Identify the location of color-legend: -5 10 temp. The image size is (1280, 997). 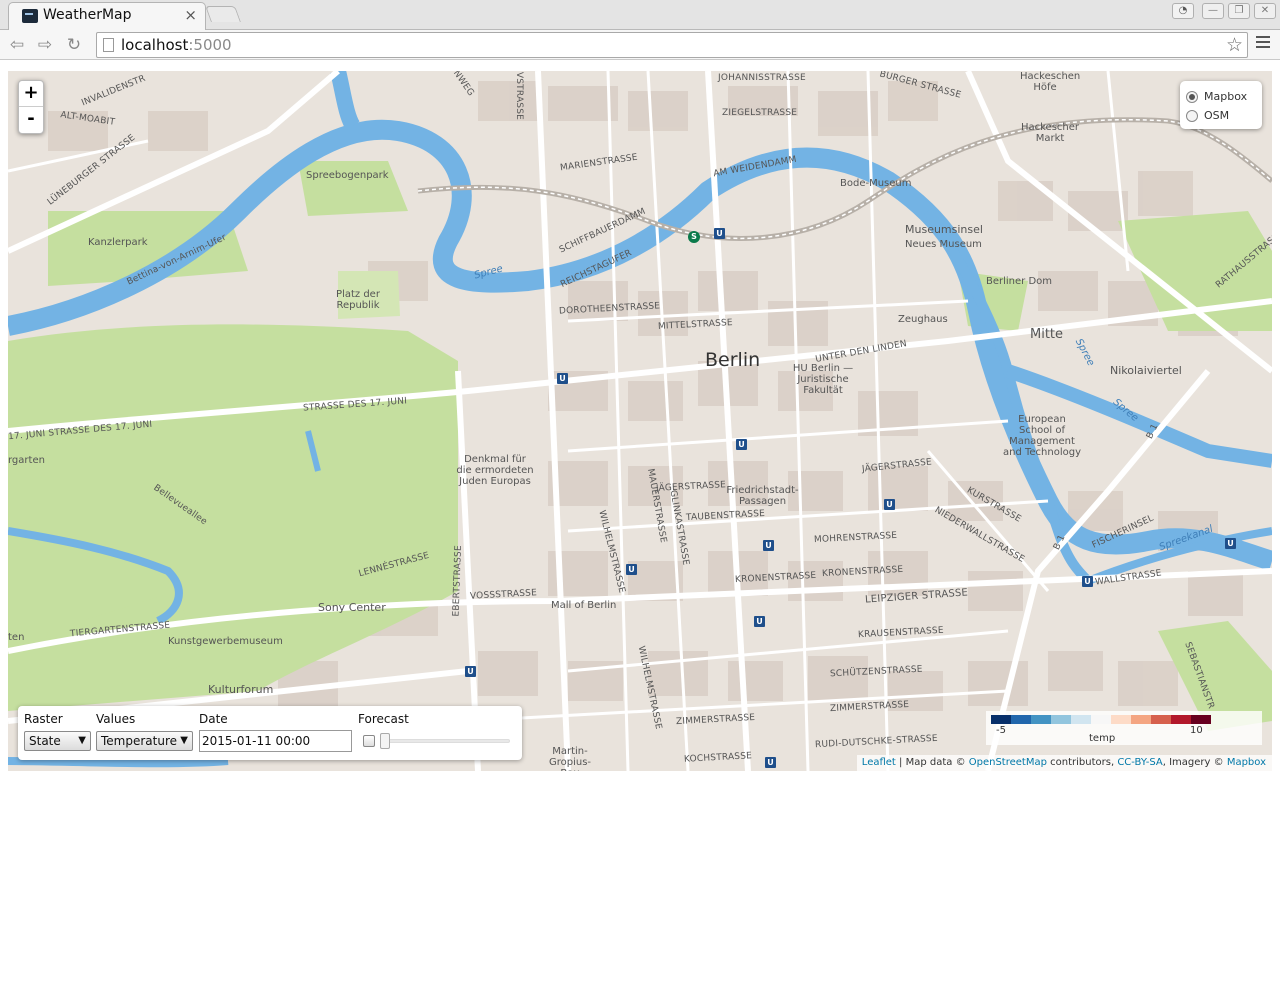
(1124, 728).